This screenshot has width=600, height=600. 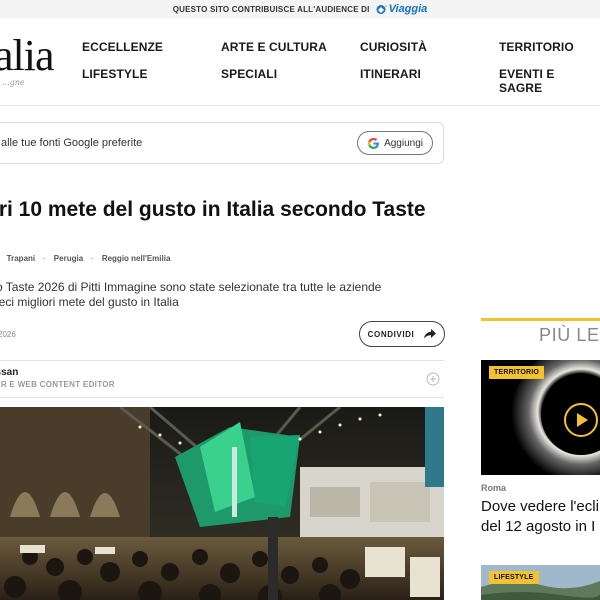 I want to click on google-sources-text: alle tue fonti Google preferite, so click(x=72, y=143).